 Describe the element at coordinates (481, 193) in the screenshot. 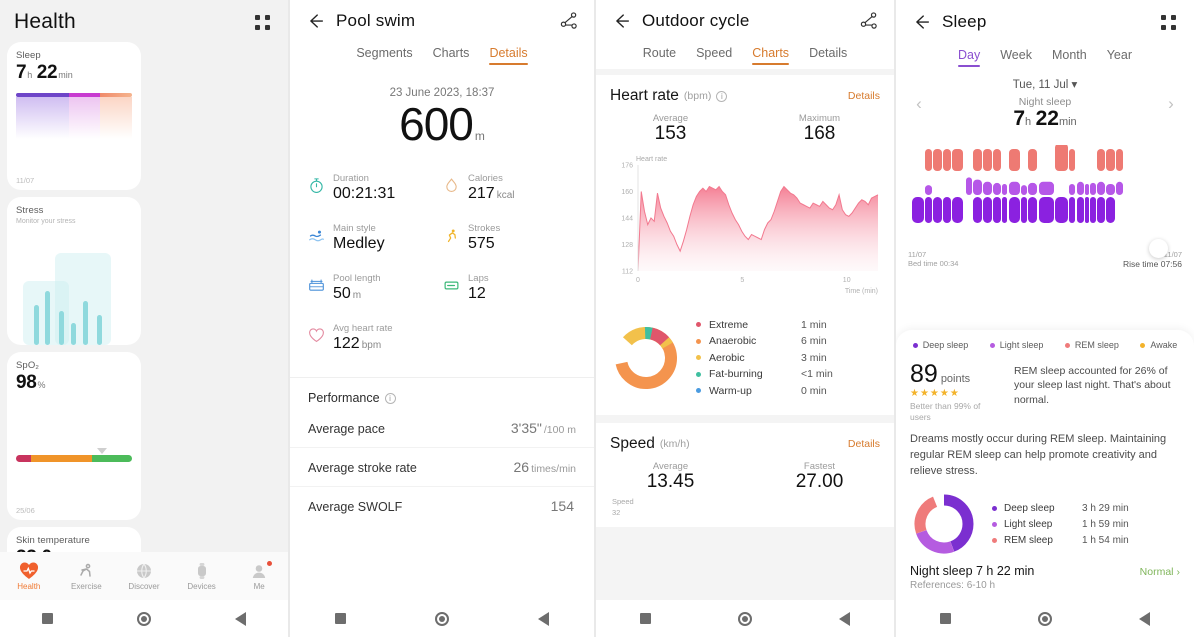

I see `metric-value: 217` at that location.